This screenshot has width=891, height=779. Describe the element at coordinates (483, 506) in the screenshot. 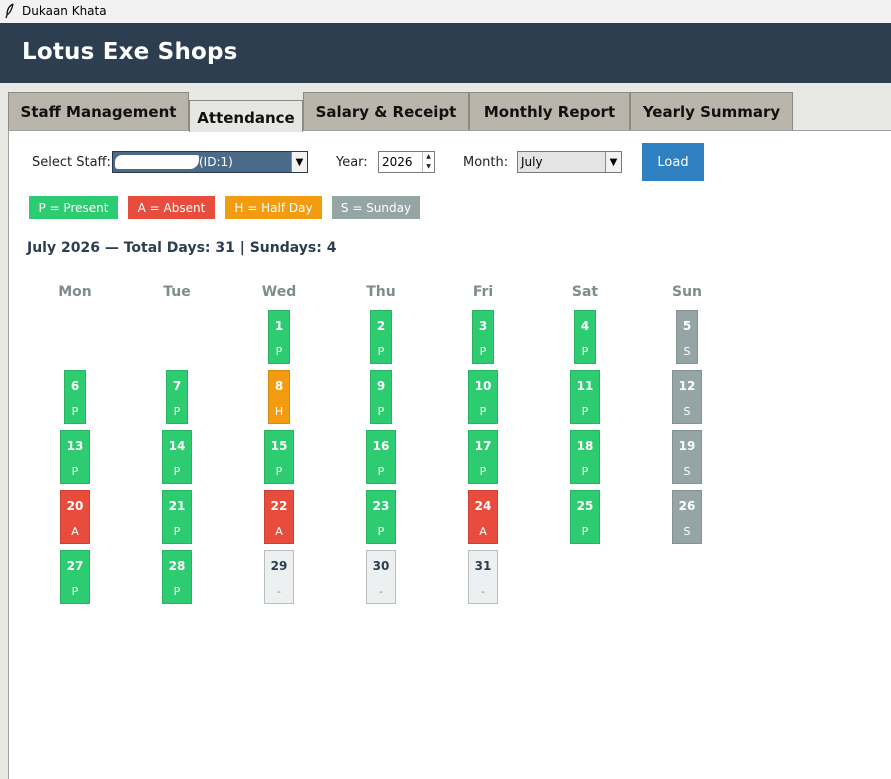

I see `day-number: 24` at that location.